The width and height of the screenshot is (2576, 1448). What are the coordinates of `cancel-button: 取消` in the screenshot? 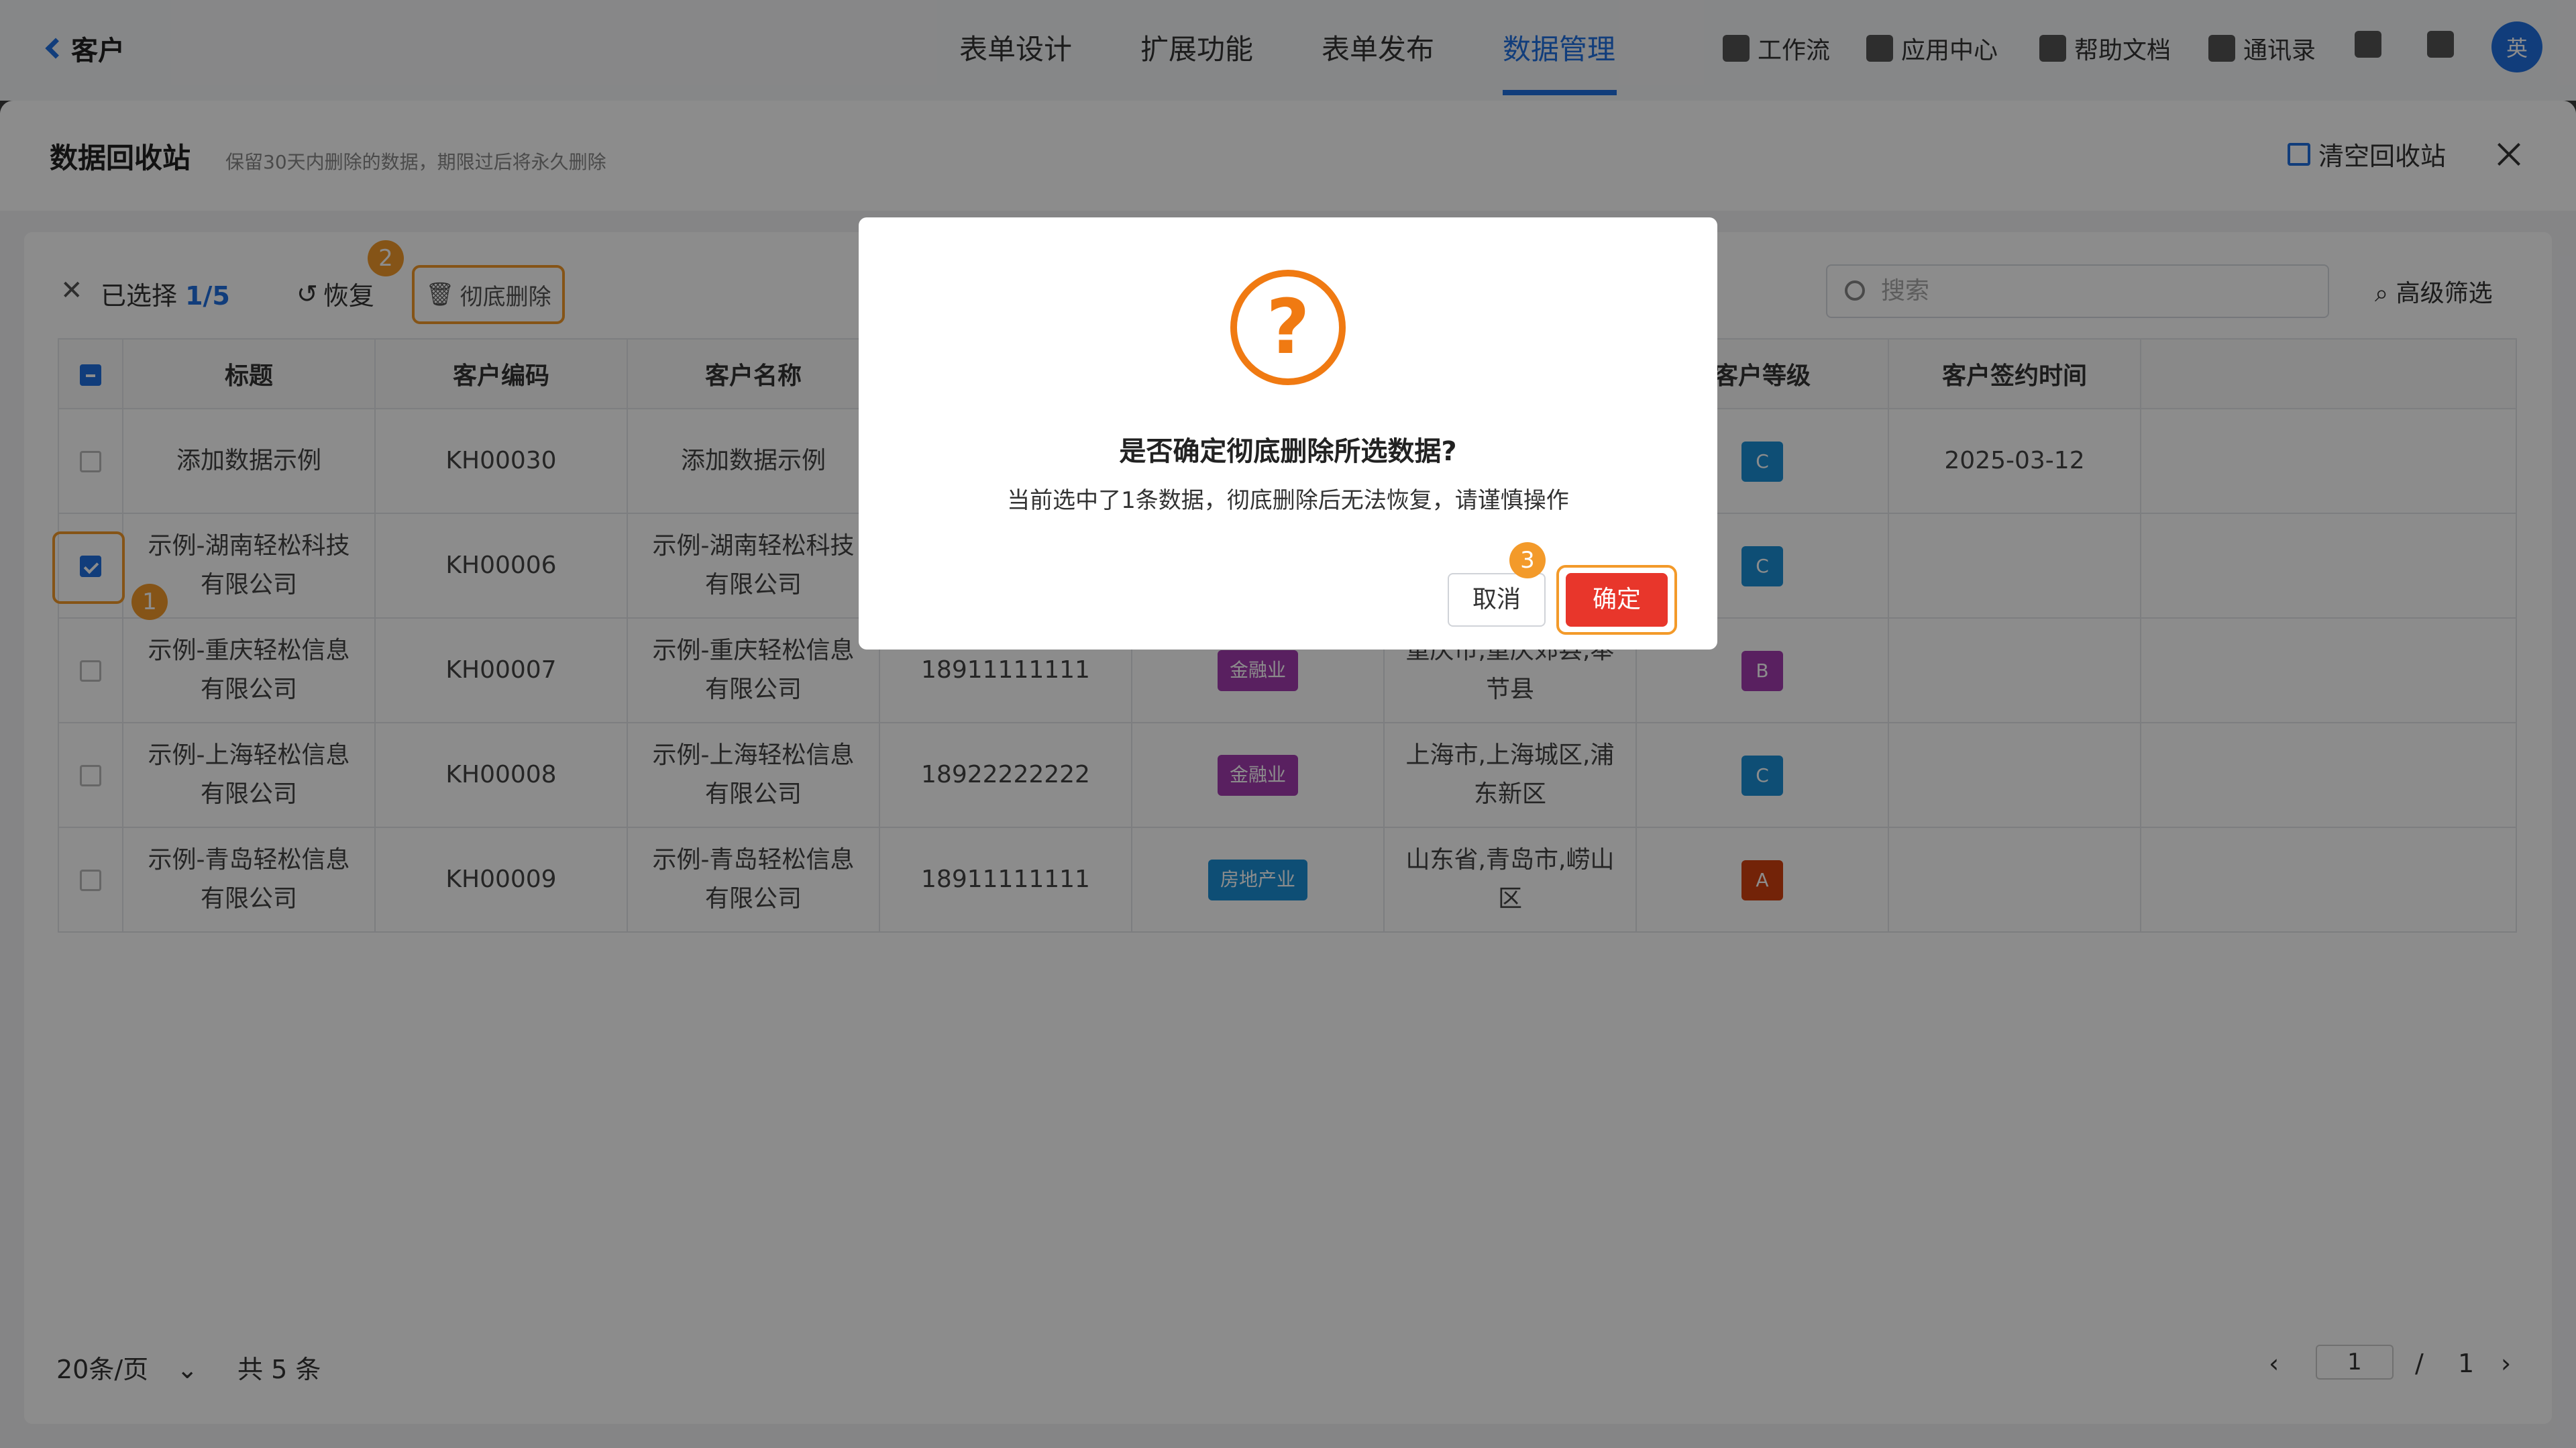 It's located at (1497, 600).